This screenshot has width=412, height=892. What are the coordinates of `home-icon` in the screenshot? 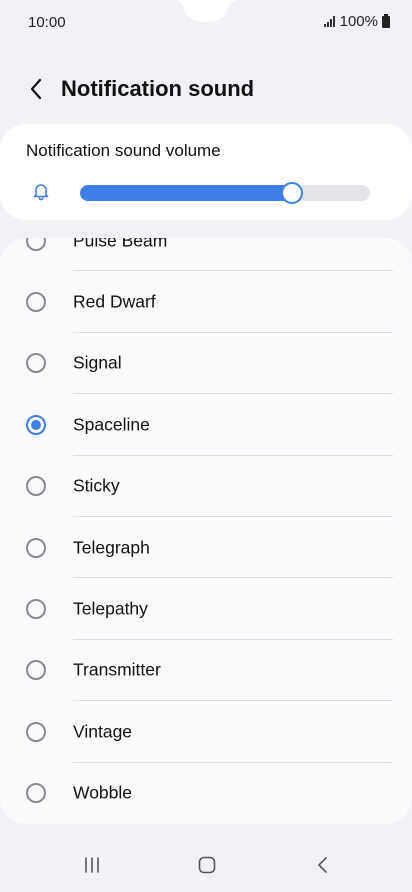 It's located at (207, 865).